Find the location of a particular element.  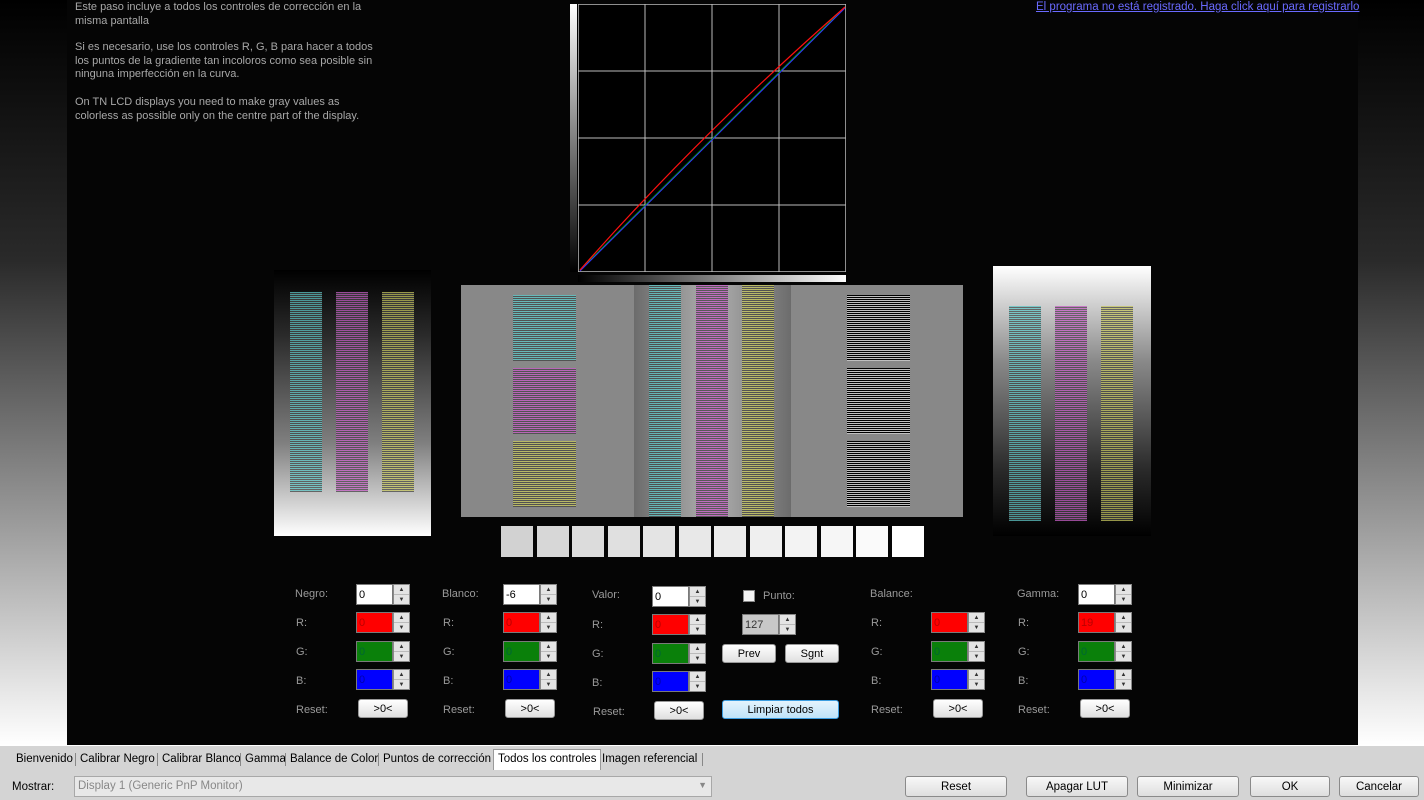

tab-gamma: Gamma is located at coordinates (265, 759).